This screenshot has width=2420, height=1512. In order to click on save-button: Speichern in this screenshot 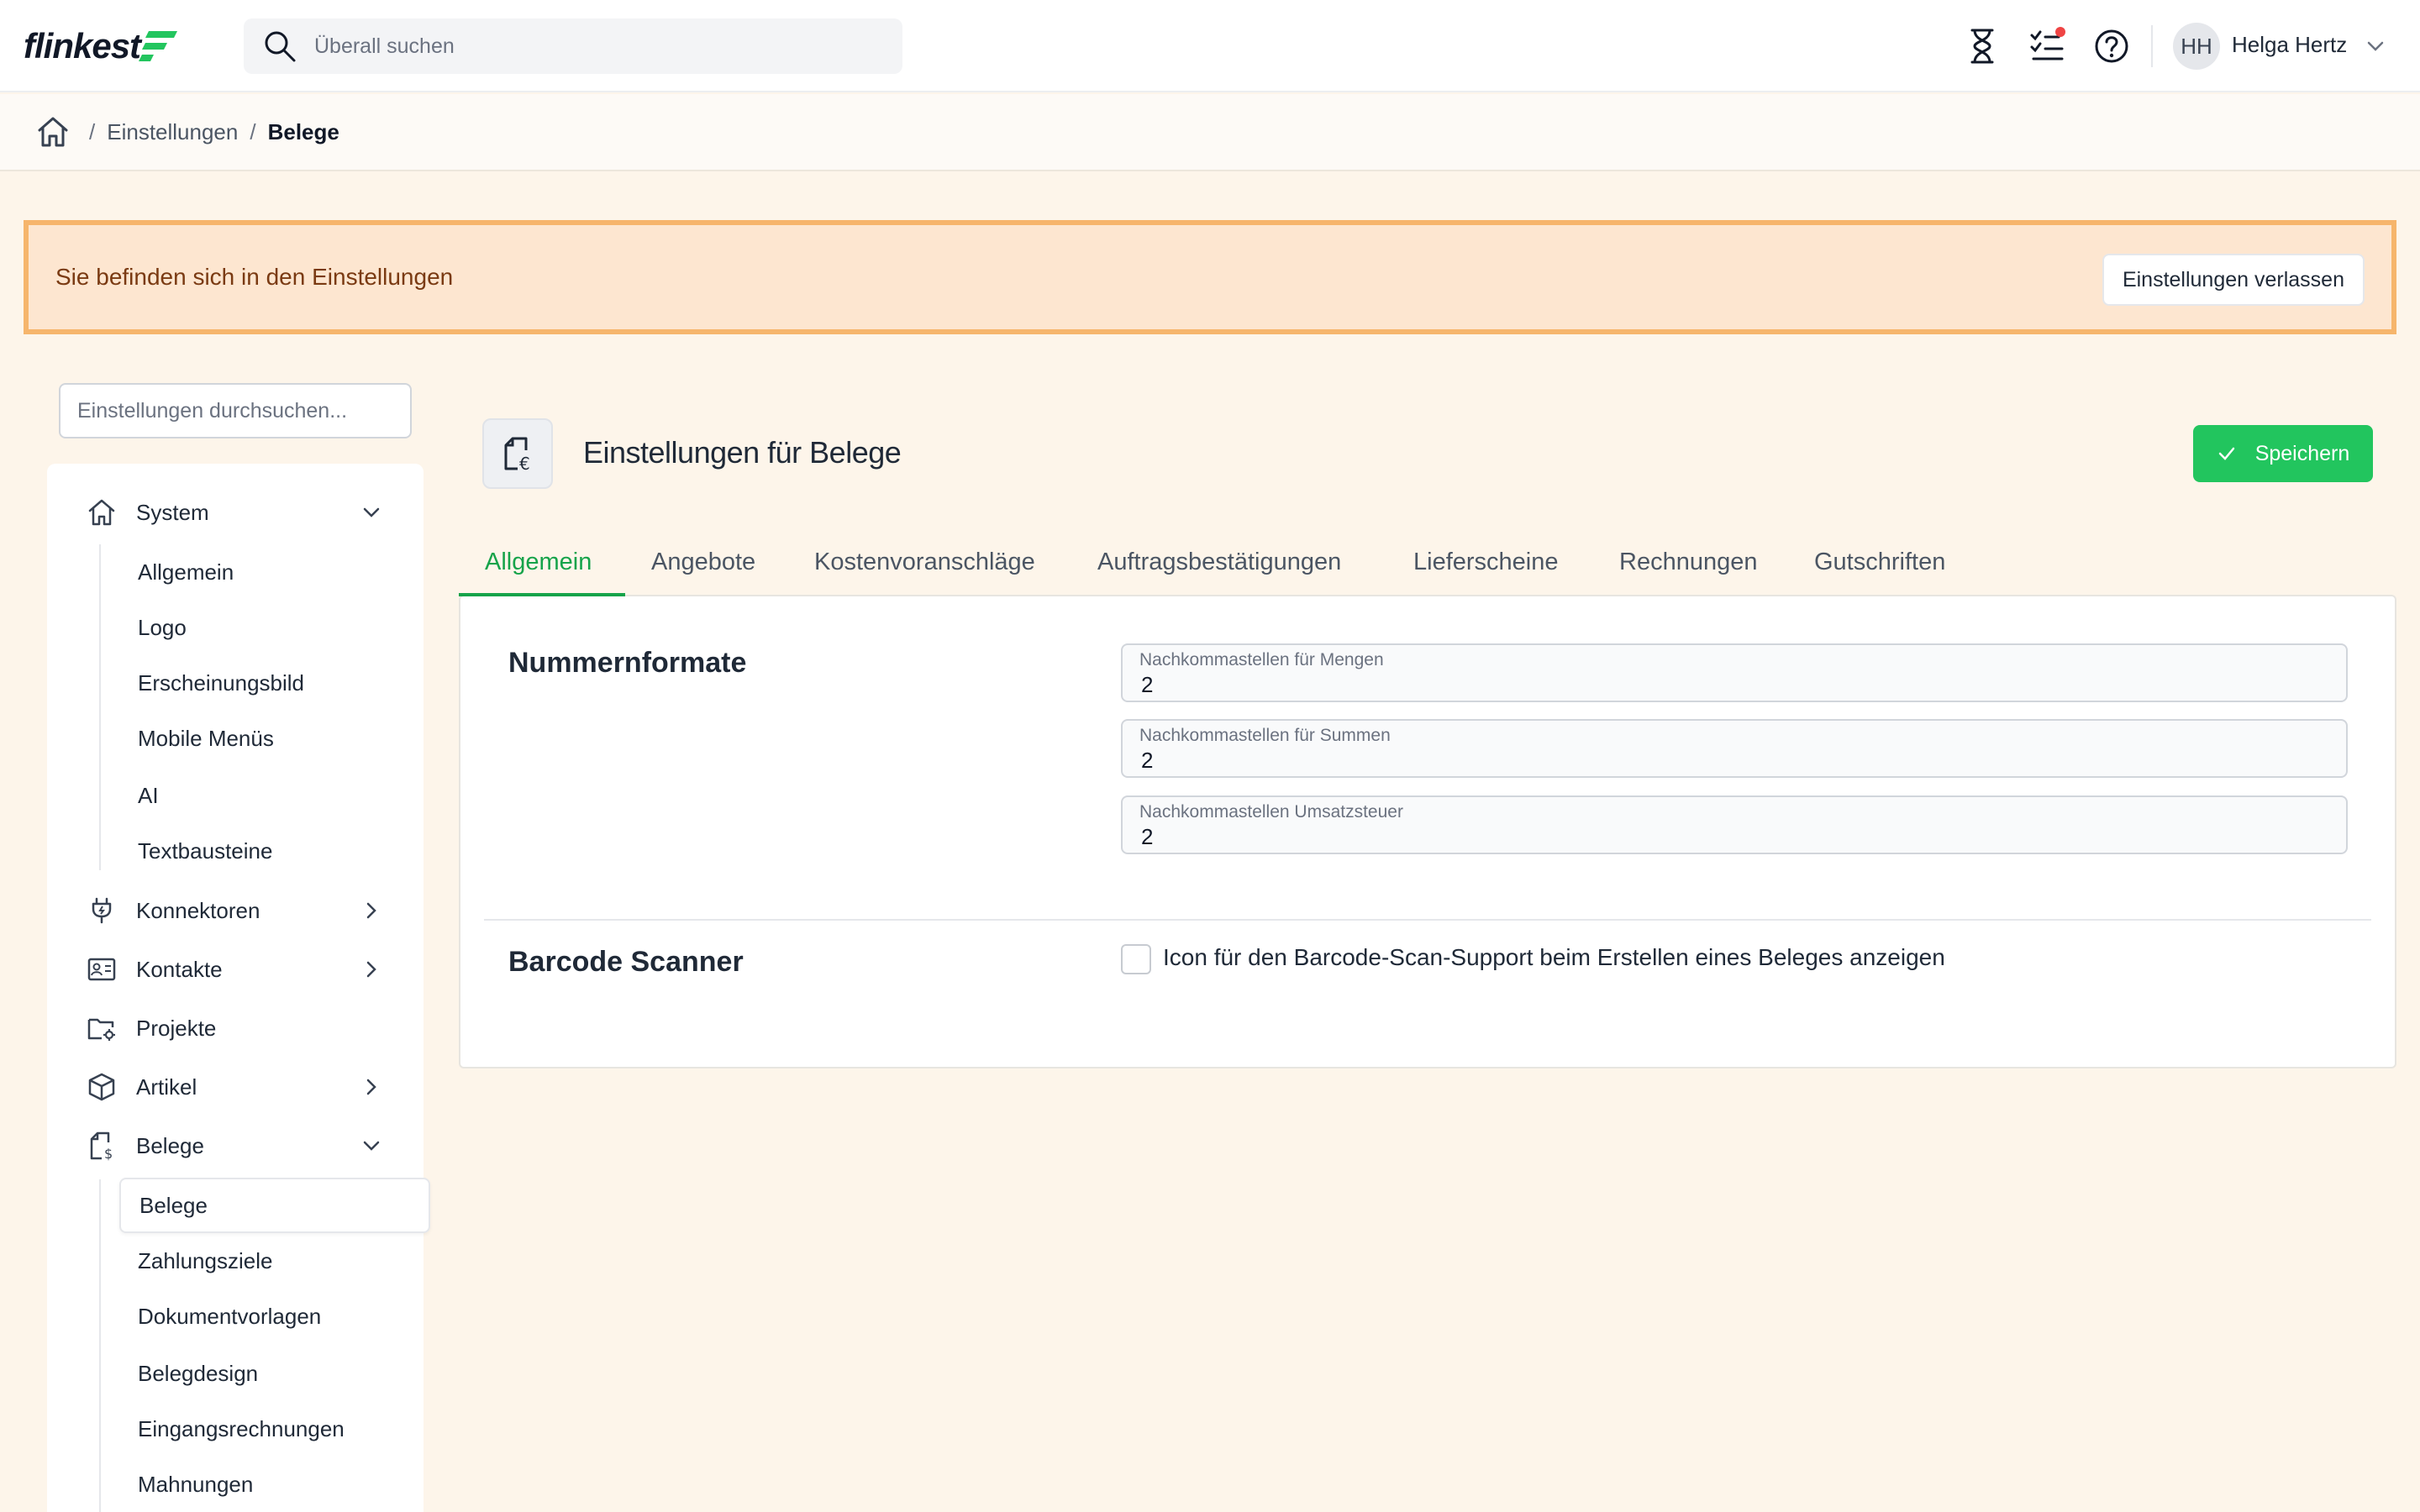, I will do `click(2283, 453)`.